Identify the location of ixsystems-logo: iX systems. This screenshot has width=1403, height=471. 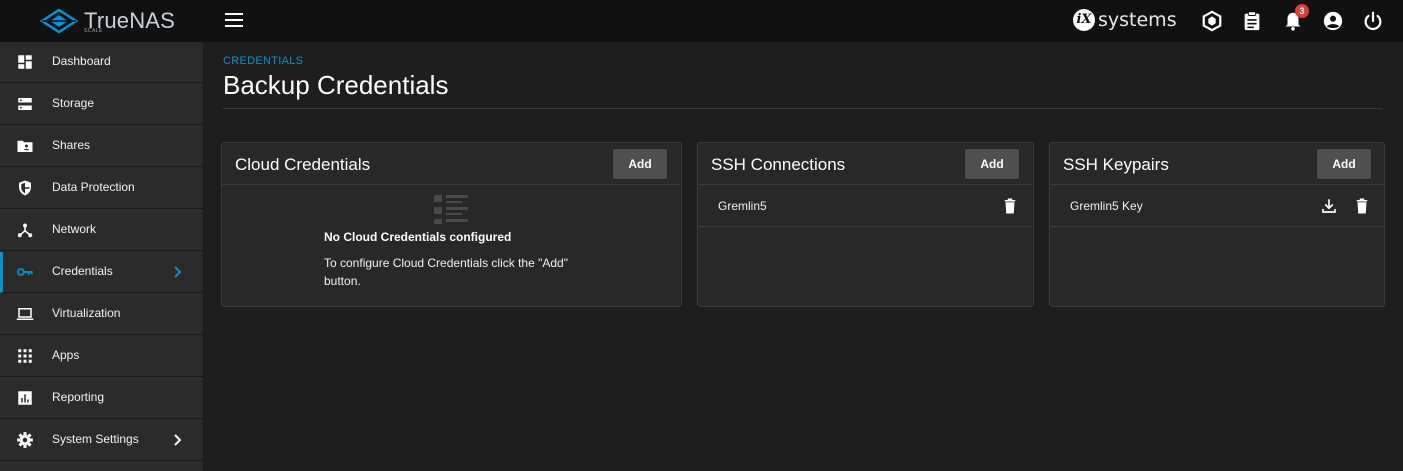
(1125, 20).